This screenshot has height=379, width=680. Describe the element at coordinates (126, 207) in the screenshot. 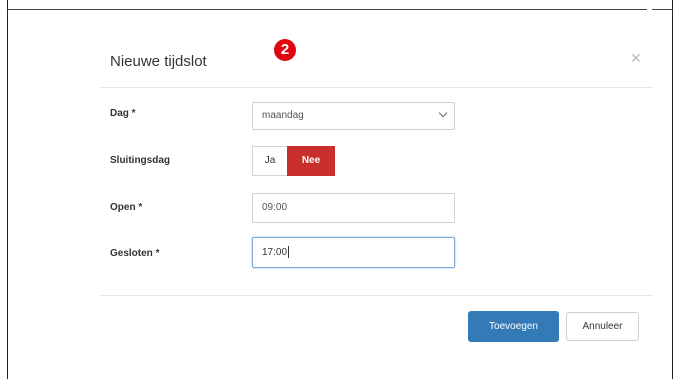

I see `open-label: Open *` at that location.